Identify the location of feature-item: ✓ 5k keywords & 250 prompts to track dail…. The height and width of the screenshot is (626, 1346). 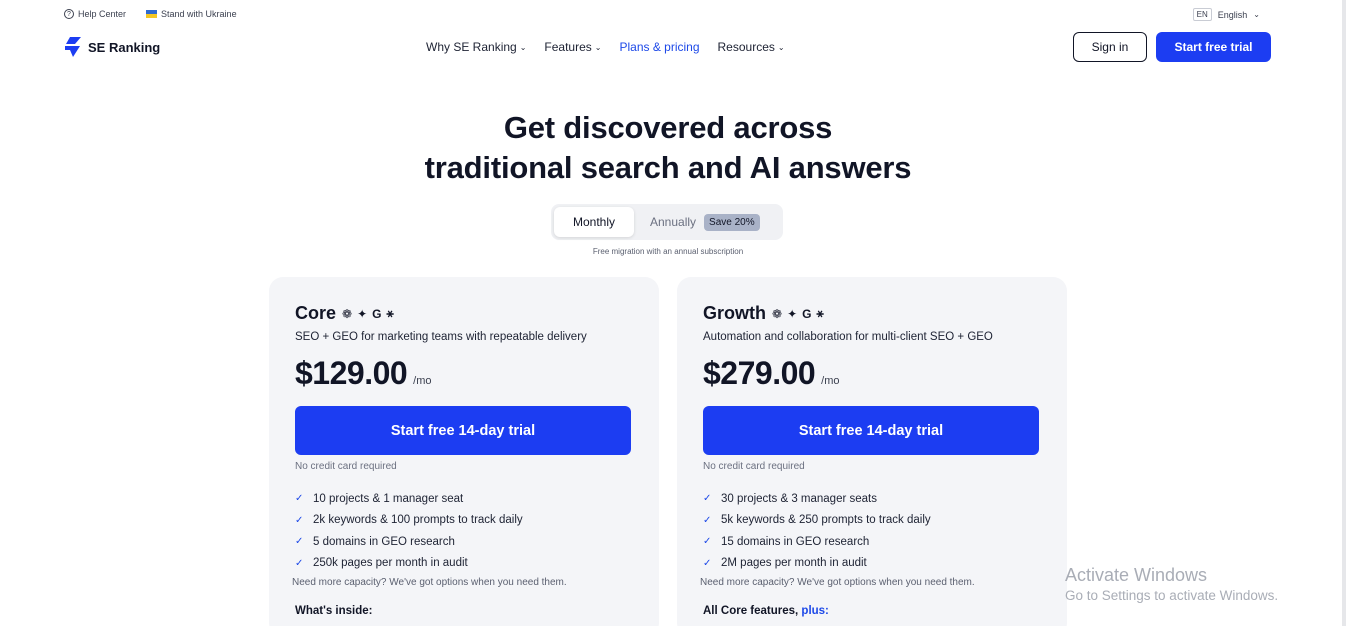
(817, 521).